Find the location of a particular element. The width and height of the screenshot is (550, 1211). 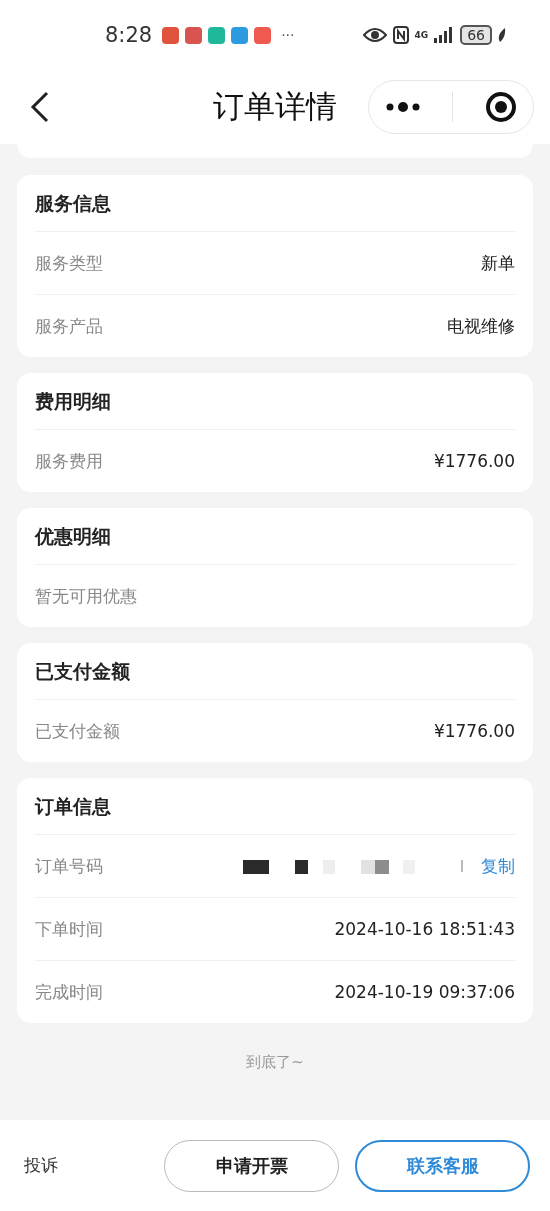

row-label: 服务费用 is located at coordinates (69, 461).